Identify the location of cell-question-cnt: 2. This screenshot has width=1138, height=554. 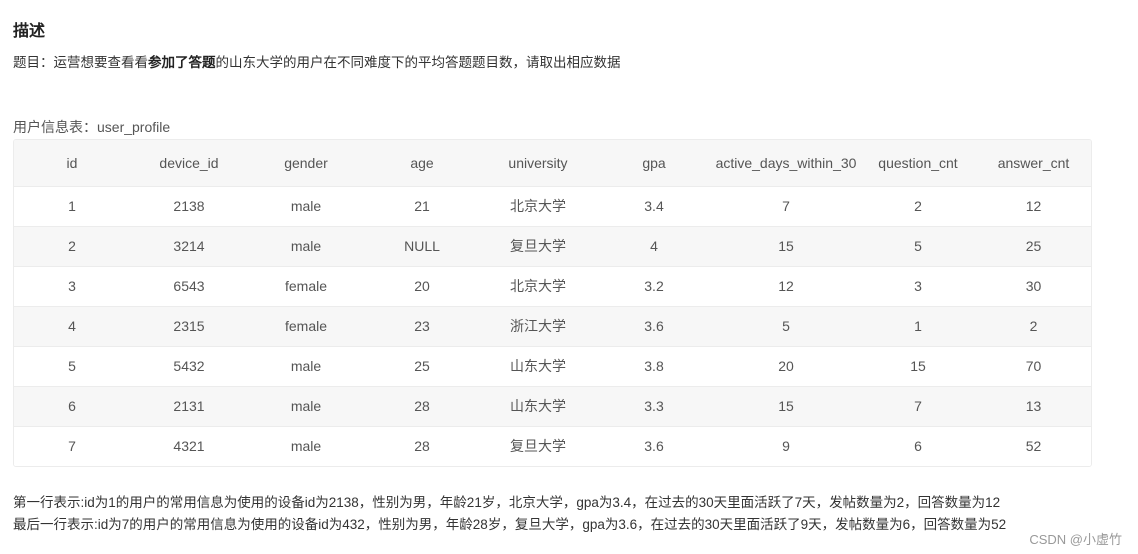
(918, 206).